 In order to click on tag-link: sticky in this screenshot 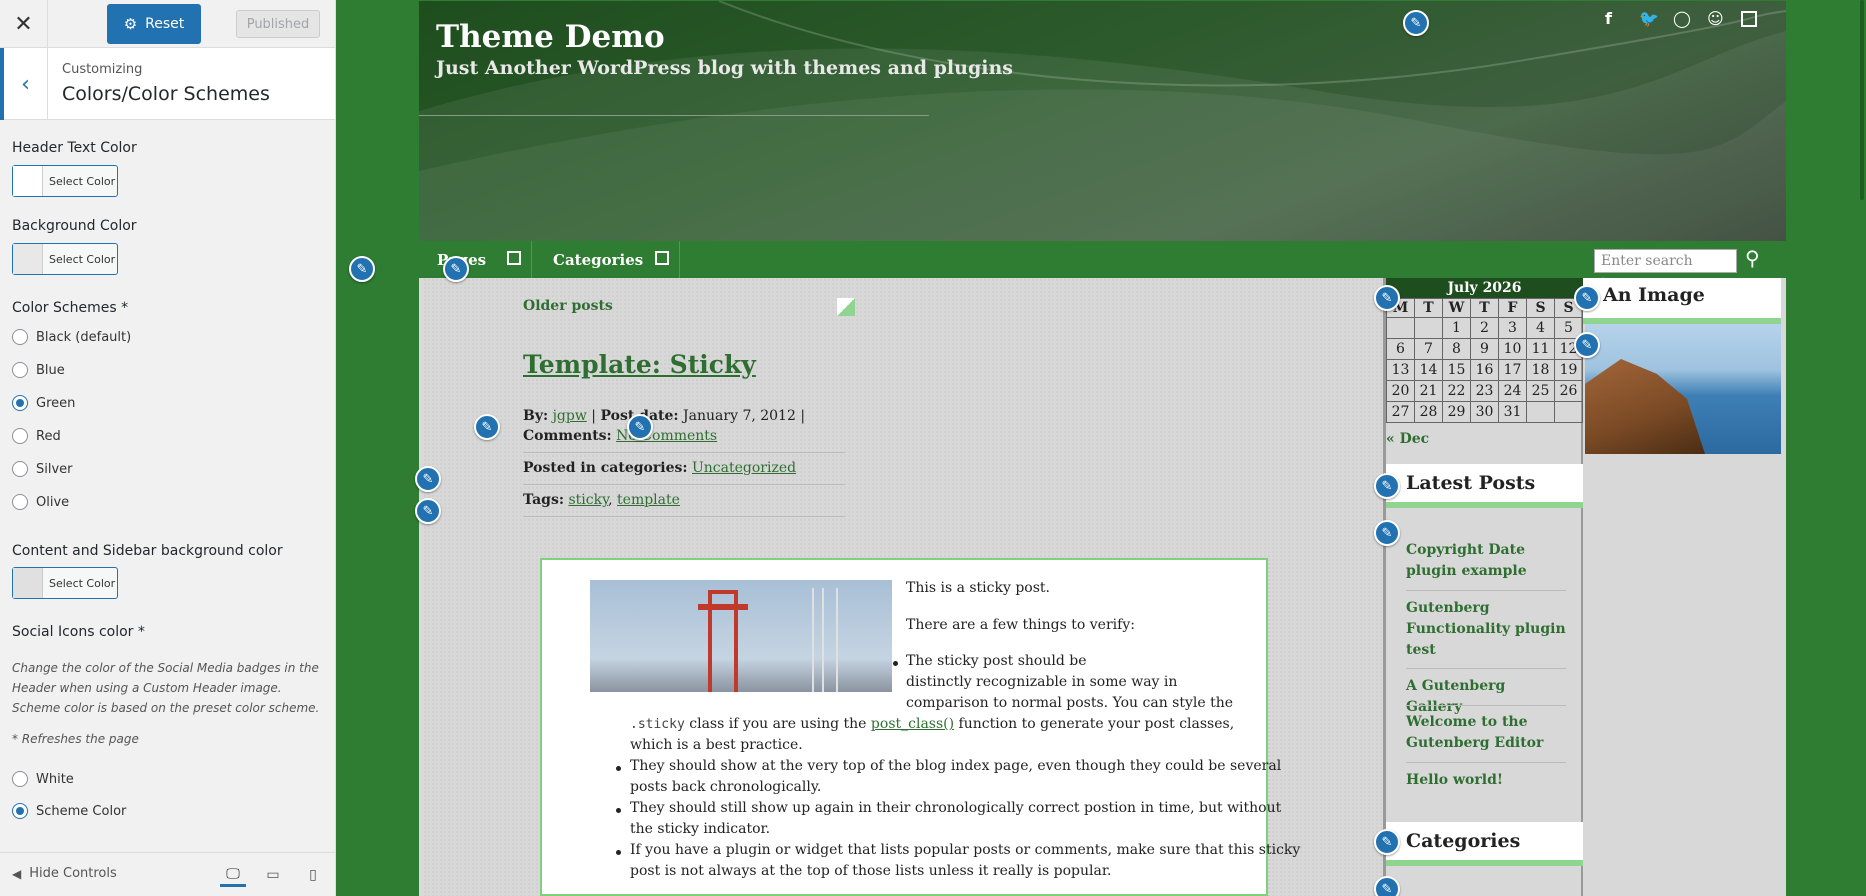, I will do `click(588, 500)`.